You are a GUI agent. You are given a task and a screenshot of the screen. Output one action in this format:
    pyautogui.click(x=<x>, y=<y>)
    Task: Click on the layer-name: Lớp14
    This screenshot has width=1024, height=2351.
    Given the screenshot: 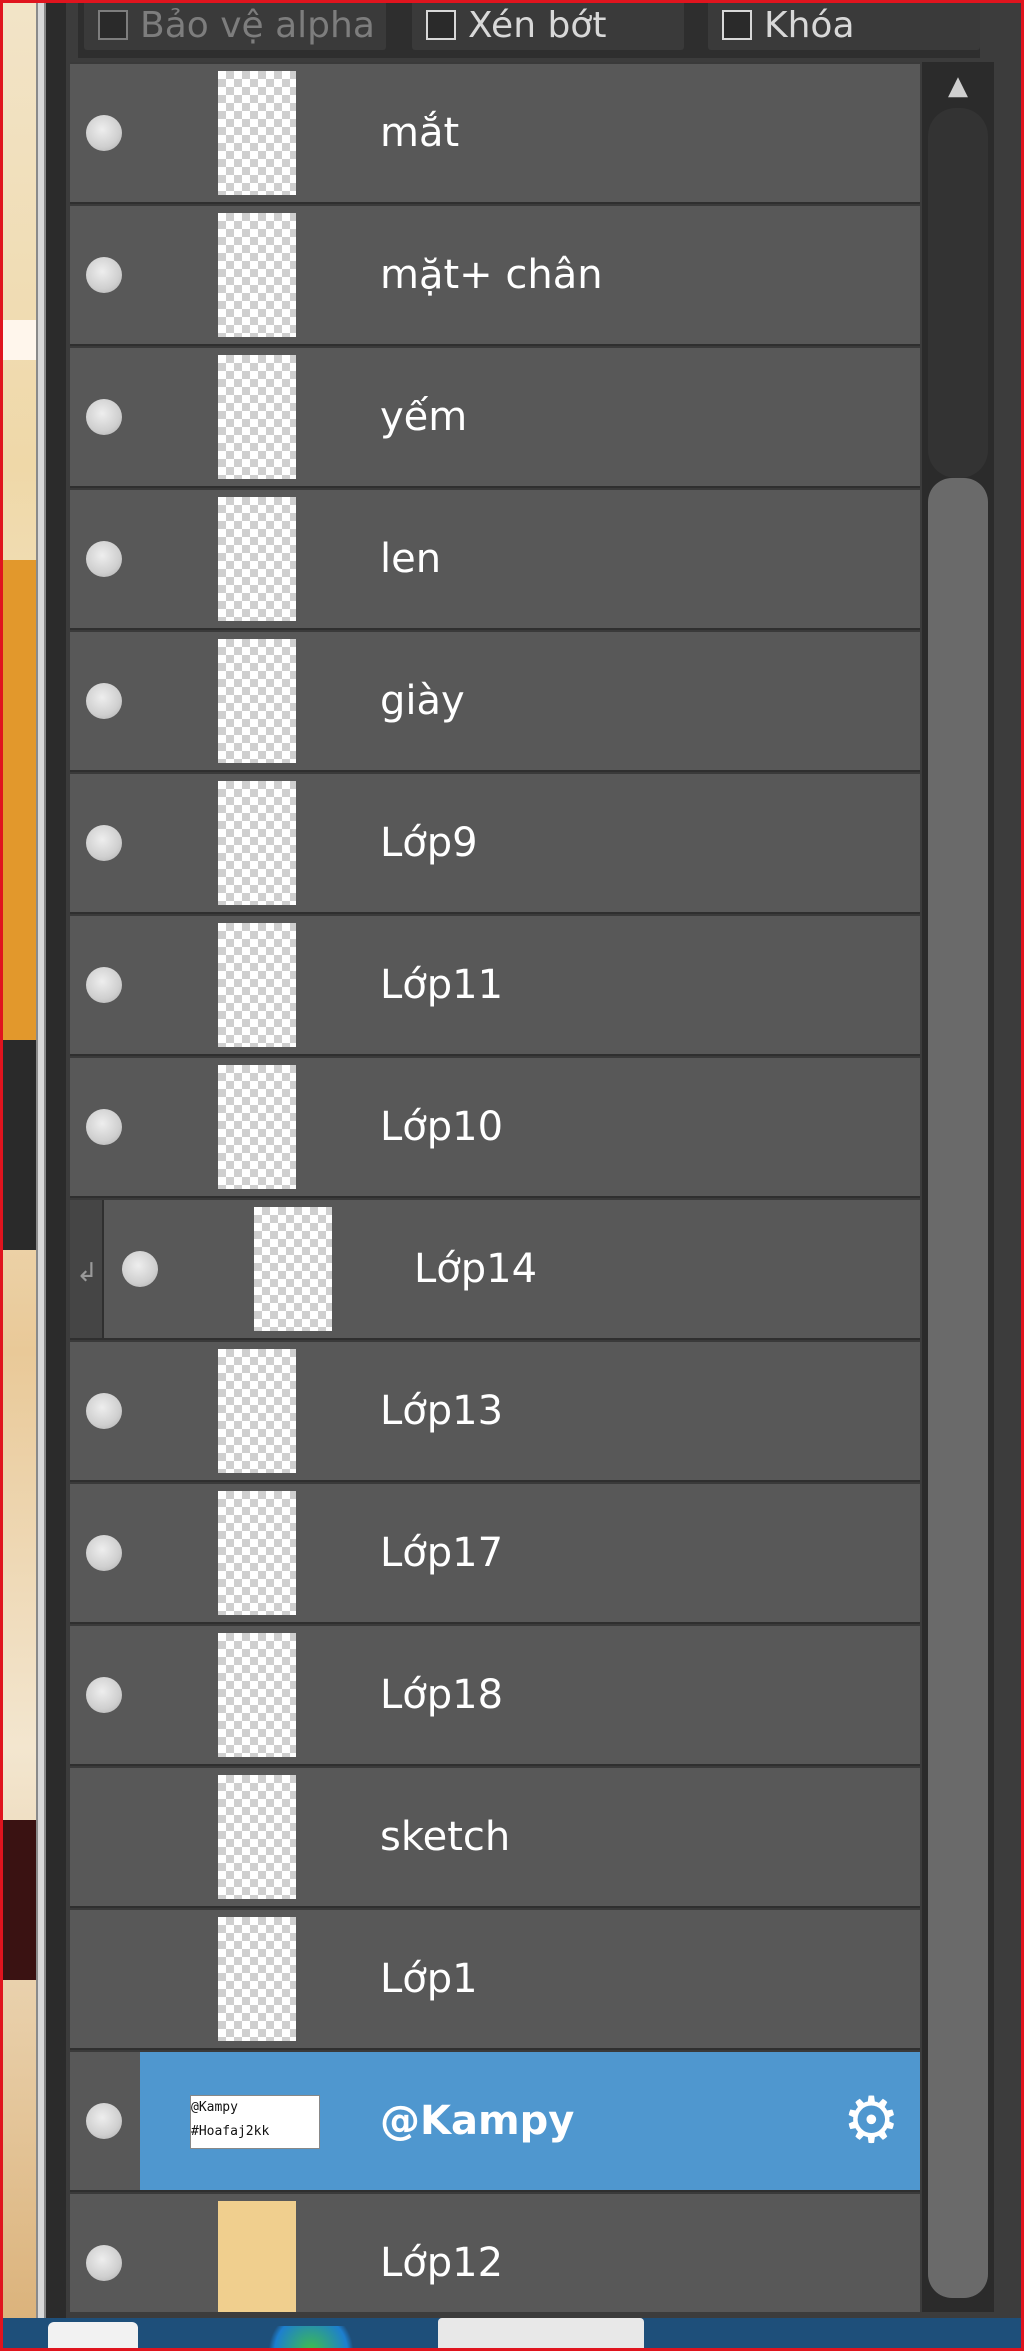 What is the action you would take?
    pyautogui.click(x=476, y=1269)
    